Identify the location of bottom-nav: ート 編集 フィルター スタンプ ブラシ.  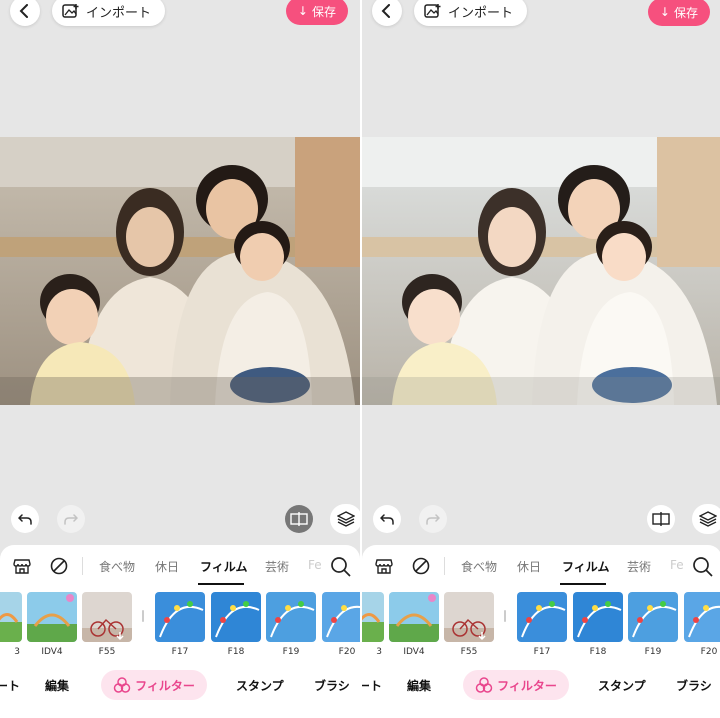
(180, 686).